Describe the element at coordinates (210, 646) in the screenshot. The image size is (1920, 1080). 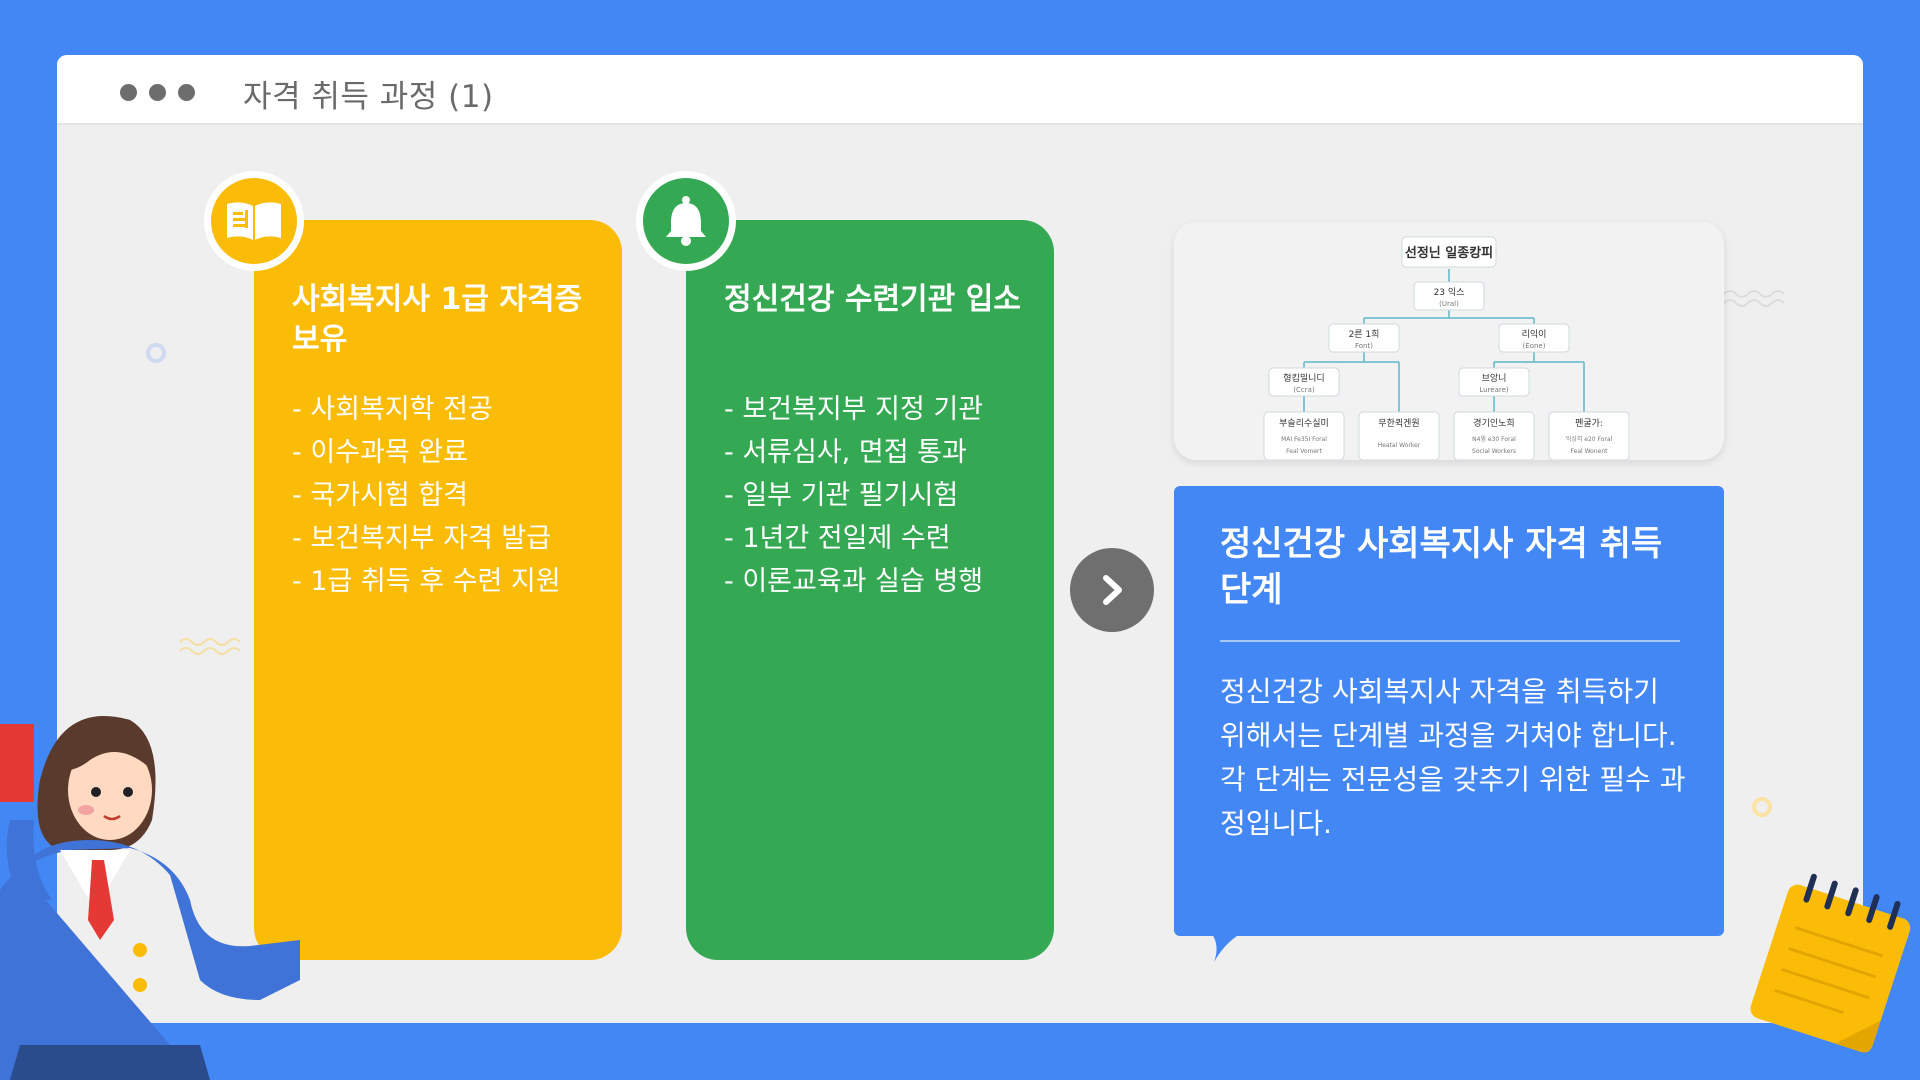
I see `wave-decoration` at that location.